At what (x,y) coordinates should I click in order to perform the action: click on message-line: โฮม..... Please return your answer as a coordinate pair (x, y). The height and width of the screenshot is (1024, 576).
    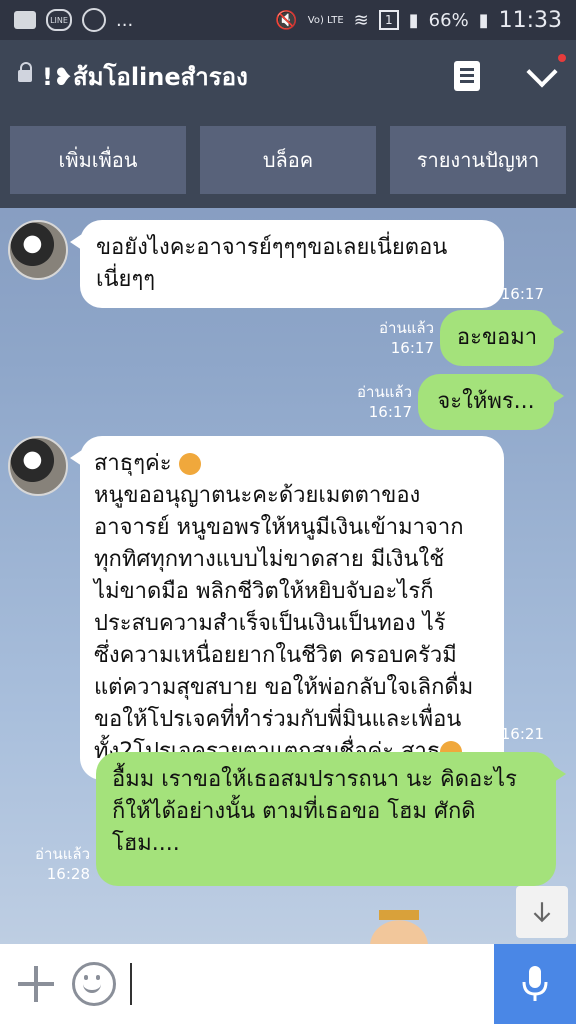
    Looking at the image, I should click on (146, 843).